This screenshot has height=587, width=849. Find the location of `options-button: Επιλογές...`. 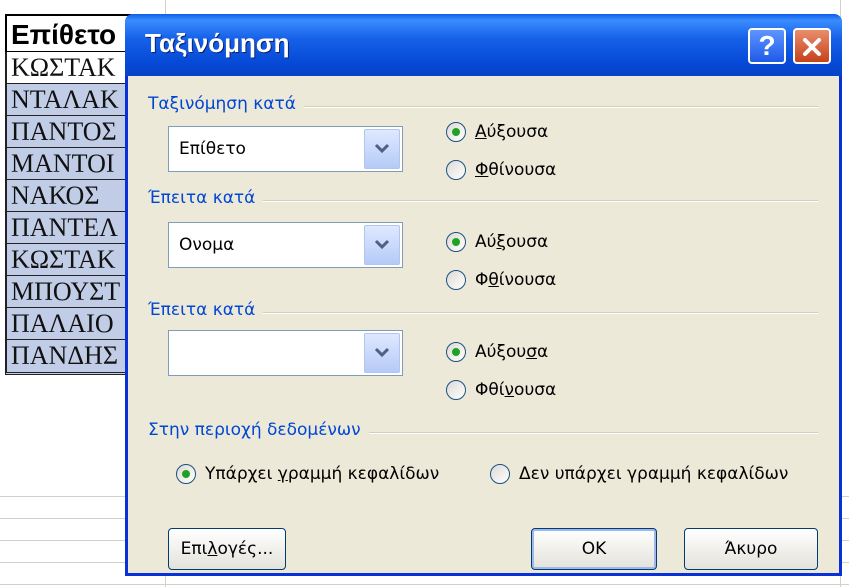

options-button: Επιλογές... is located at coordinates (227, 549).